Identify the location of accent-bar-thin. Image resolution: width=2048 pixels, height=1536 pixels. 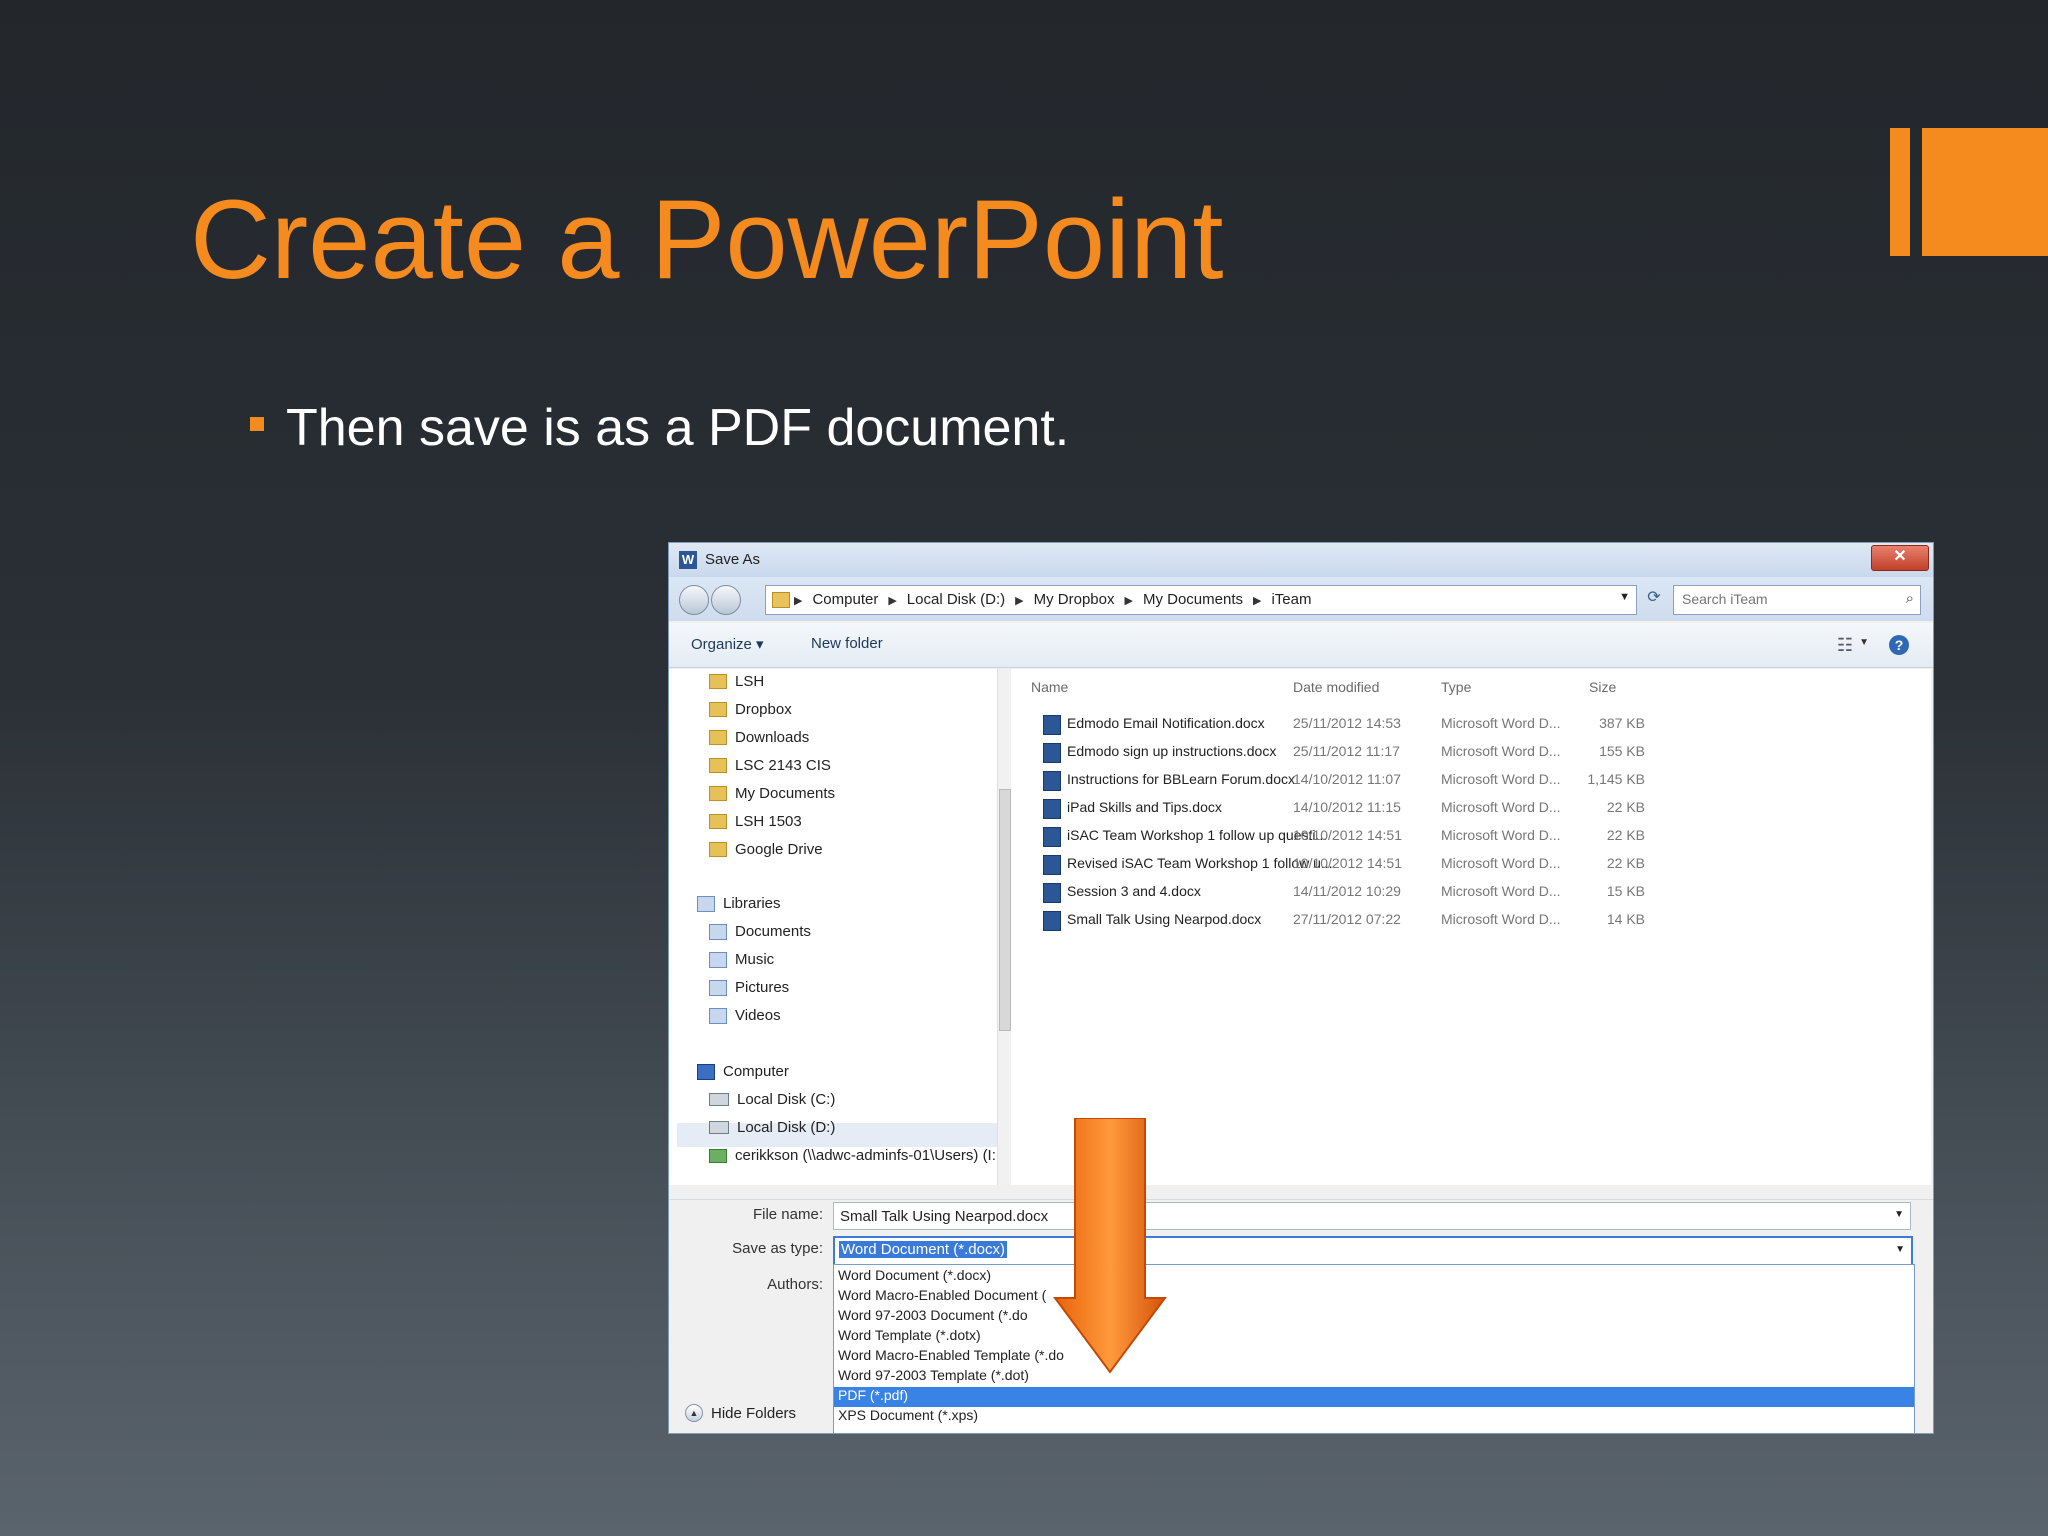
(1900, 192).